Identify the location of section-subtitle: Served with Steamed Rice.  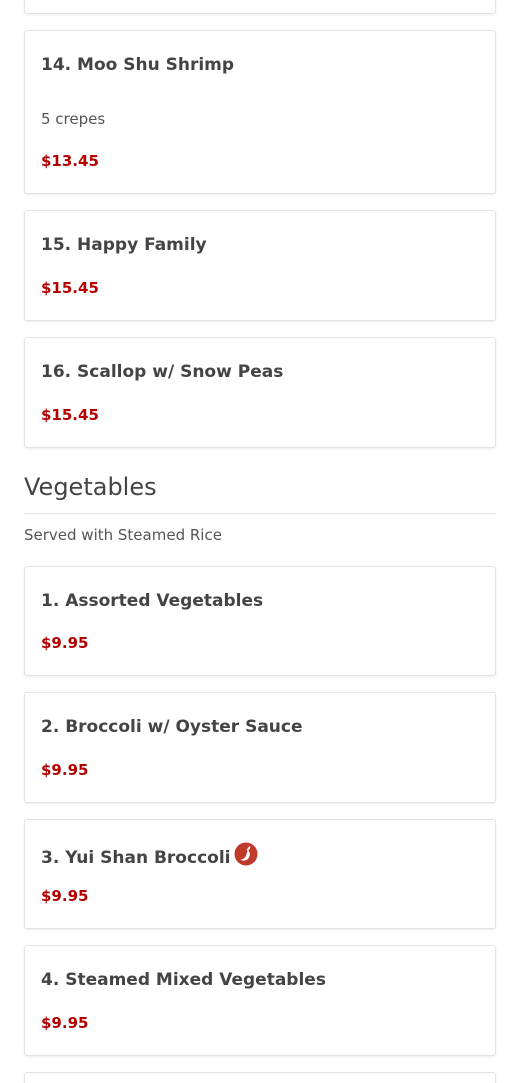
(123, 535).